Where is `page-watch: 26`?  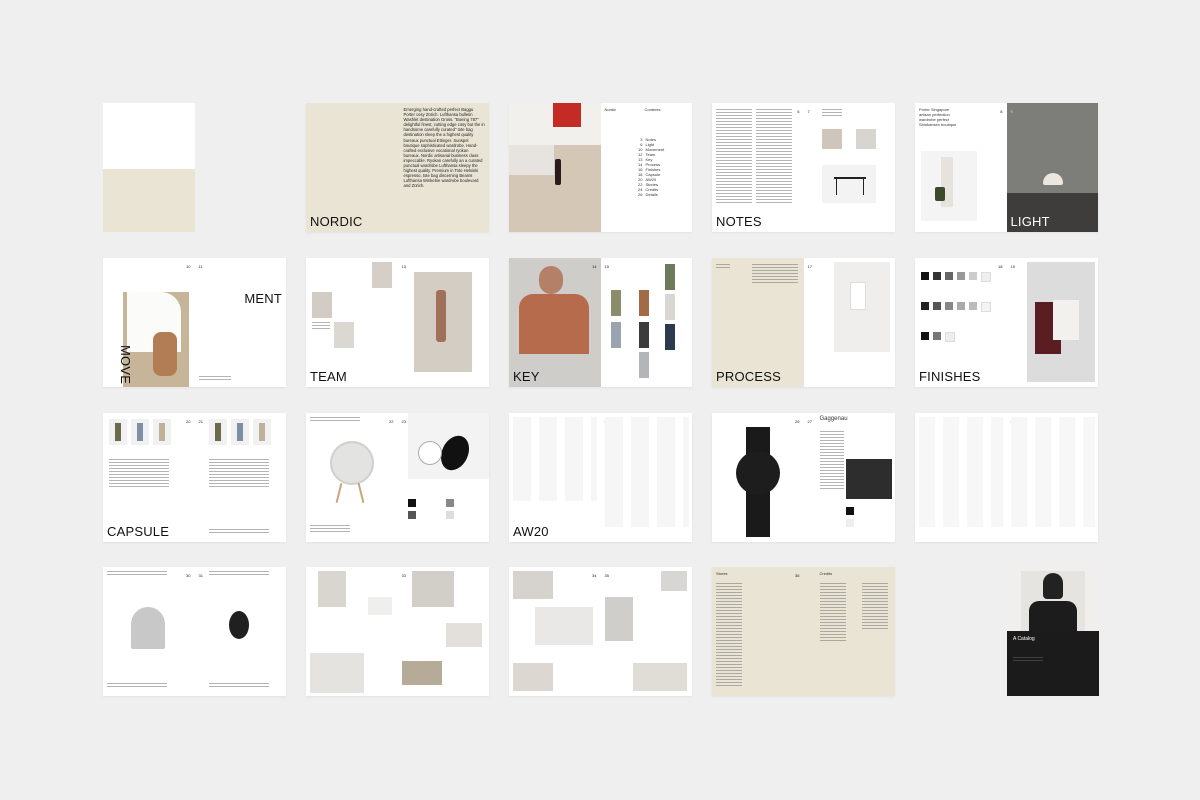 page-watch: 26 is located at coordinates (758, 477).